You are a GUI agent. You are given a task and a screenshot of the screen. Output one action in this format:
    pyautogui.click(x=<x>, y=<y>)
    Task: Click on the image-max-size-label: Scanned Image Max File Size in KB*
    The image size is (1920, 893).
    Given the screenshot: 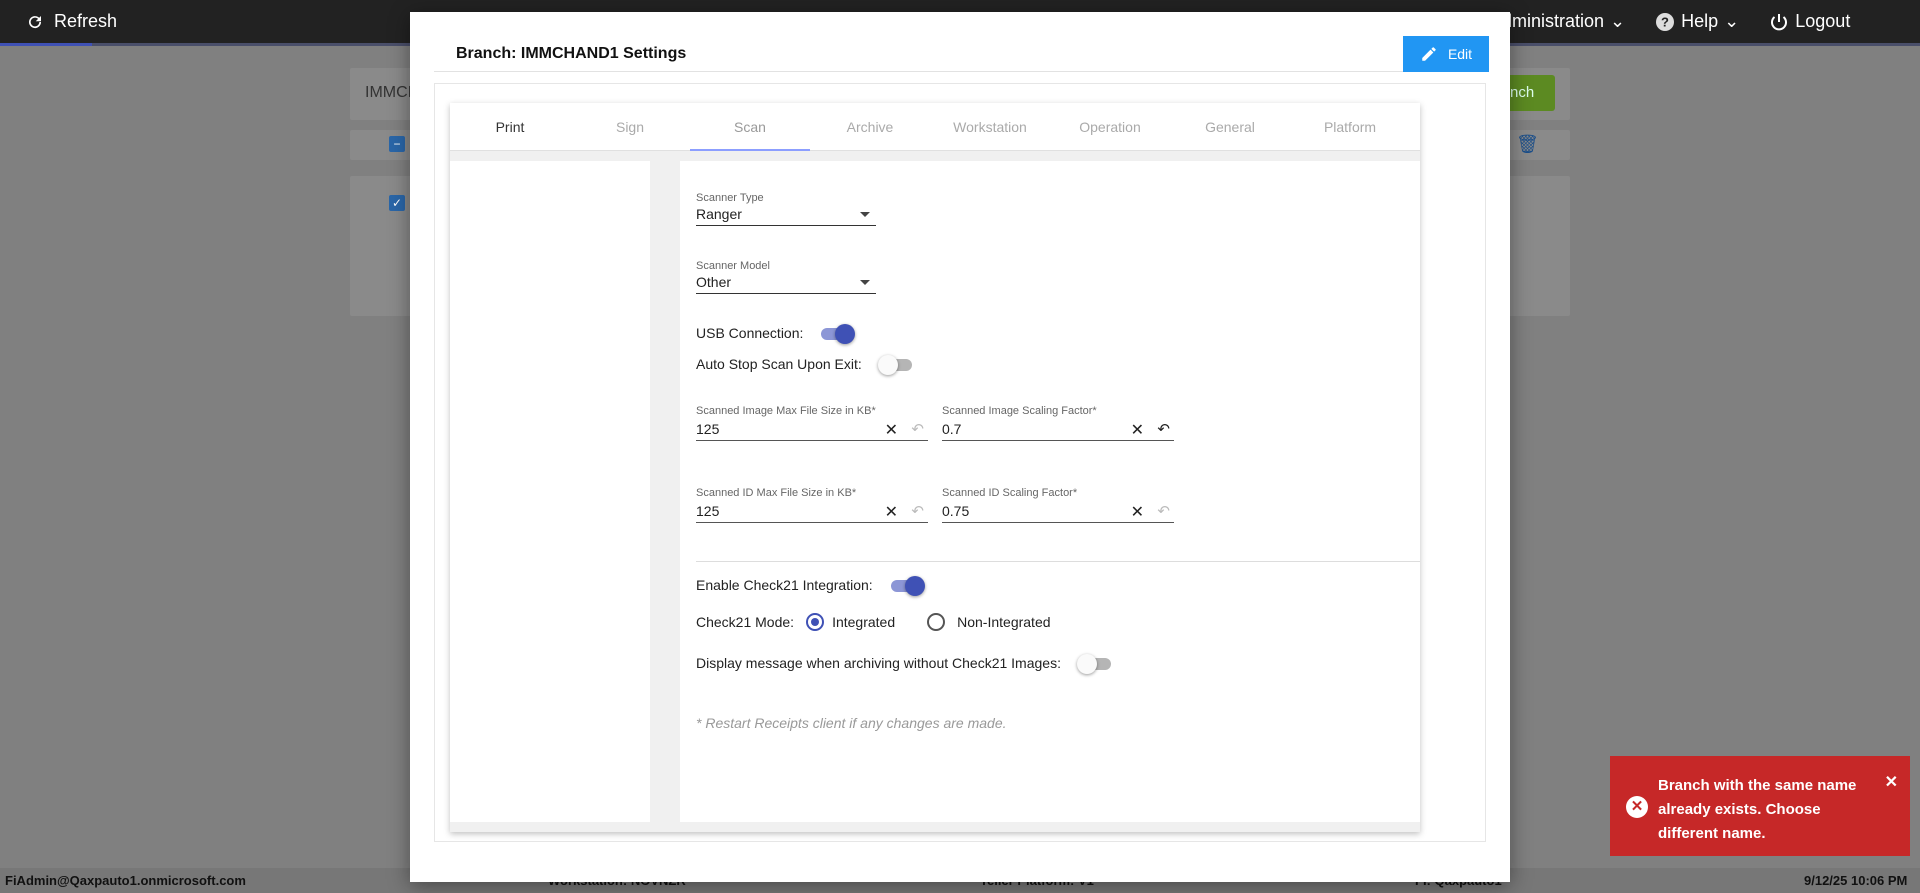 What is the action you would take?
    pyautogui.click(x=786, y=411)
    